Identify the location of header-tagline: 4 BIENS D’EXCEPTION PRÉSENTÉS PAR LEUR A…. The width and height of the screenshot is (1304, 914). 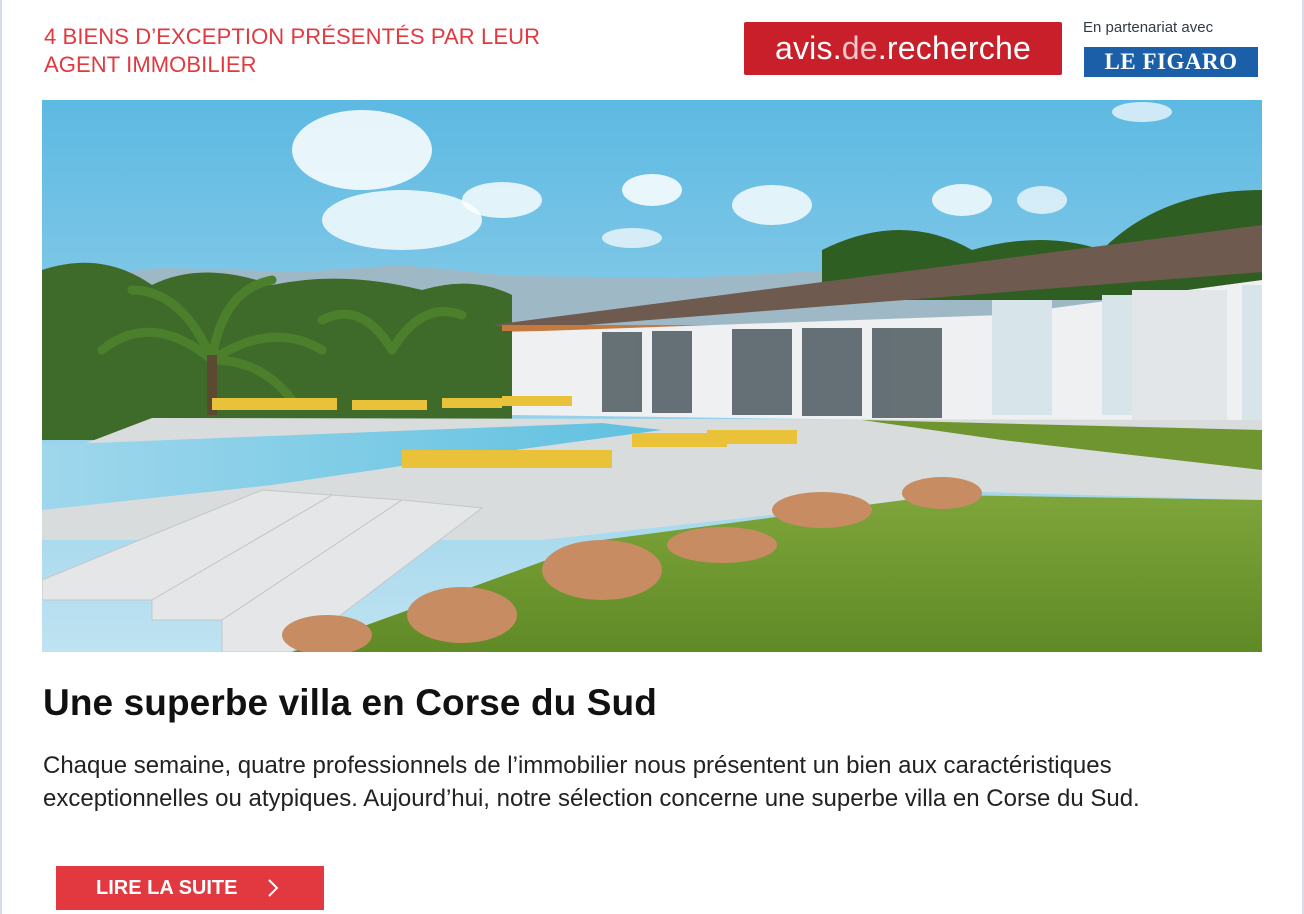
(354, 51).